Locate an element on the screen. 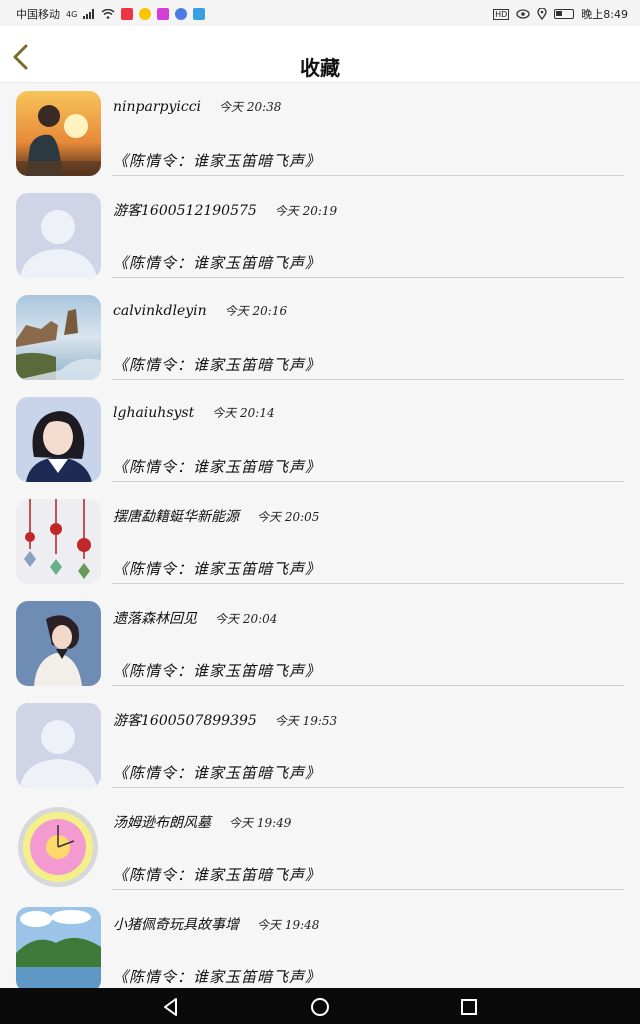 This screenshot has width=640, height=1024. status-left: 中国移动 4G is located at coordinates (111, 14).